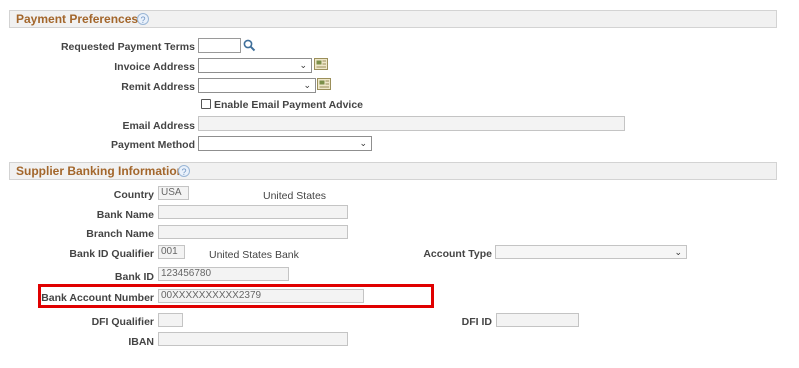 This screenshot has width=799, height=368. Describe the element at coordinates (77, 19) in the screenshot. I see `payment-preferences-title: Payment Preferences` at that location.